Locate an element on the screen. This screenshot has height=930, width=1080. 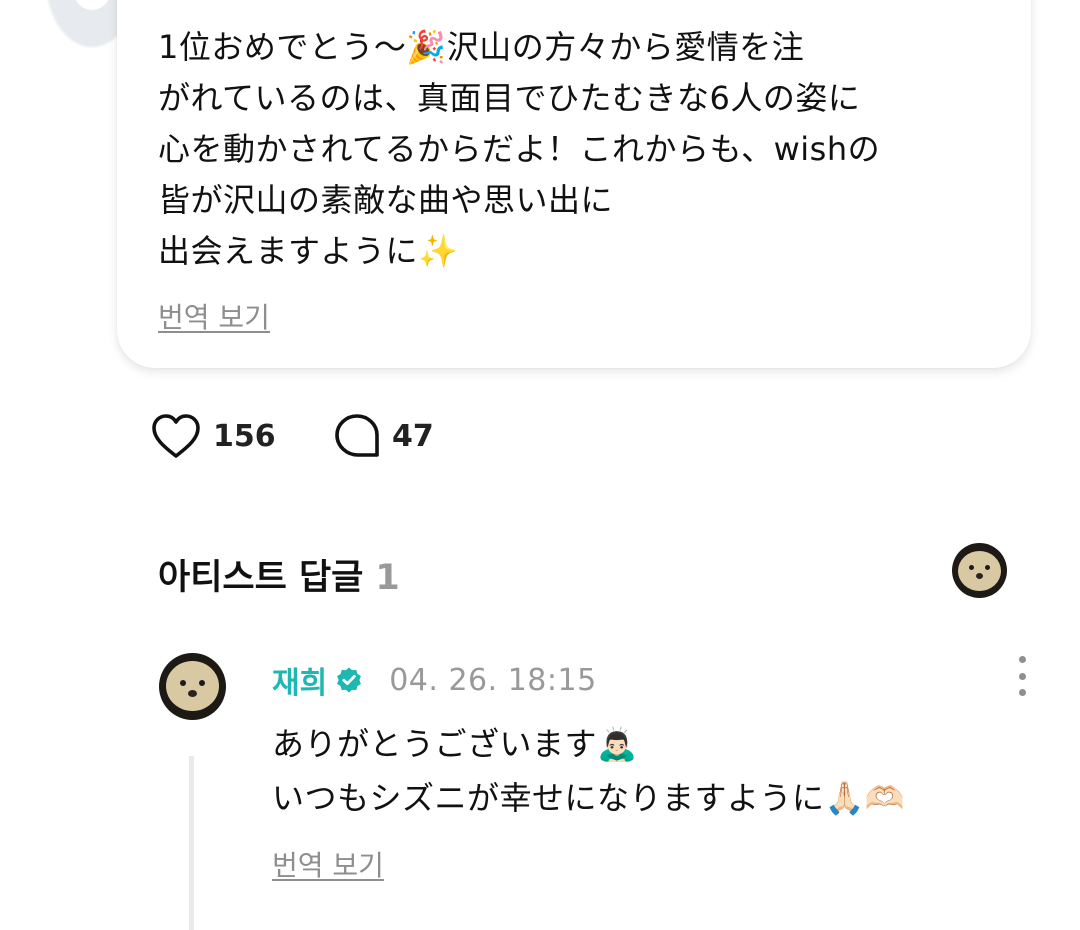
speech-bubble-icon is located at coordinates (357, 435).